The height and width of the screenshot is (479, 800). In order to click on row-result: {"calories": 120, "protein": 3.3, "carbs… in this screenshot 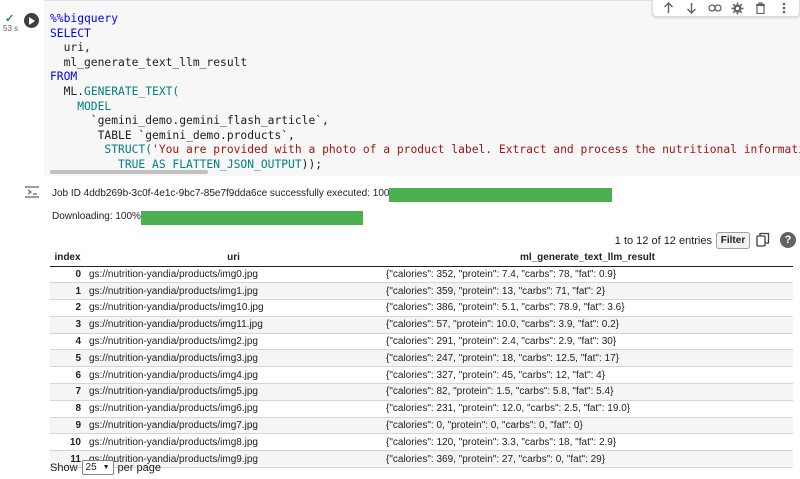, I will do `click(587, 442)`.